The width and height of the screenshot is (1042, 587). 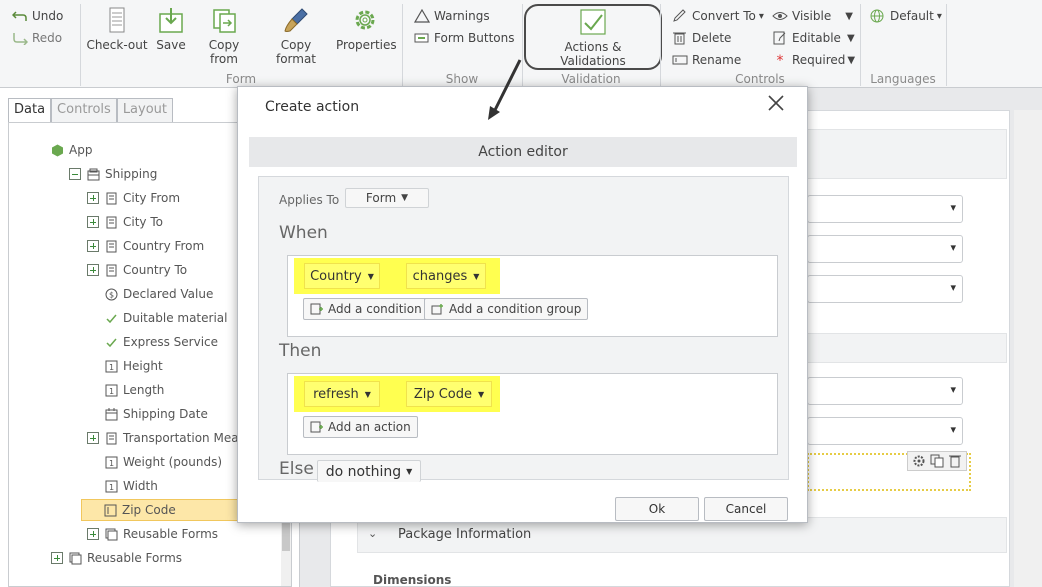 What do you see at coordinates (166, 438) in the screenshot?
I see `tree-node-transportation-mean: Transportation Mean` at bounding box center [166, 438].